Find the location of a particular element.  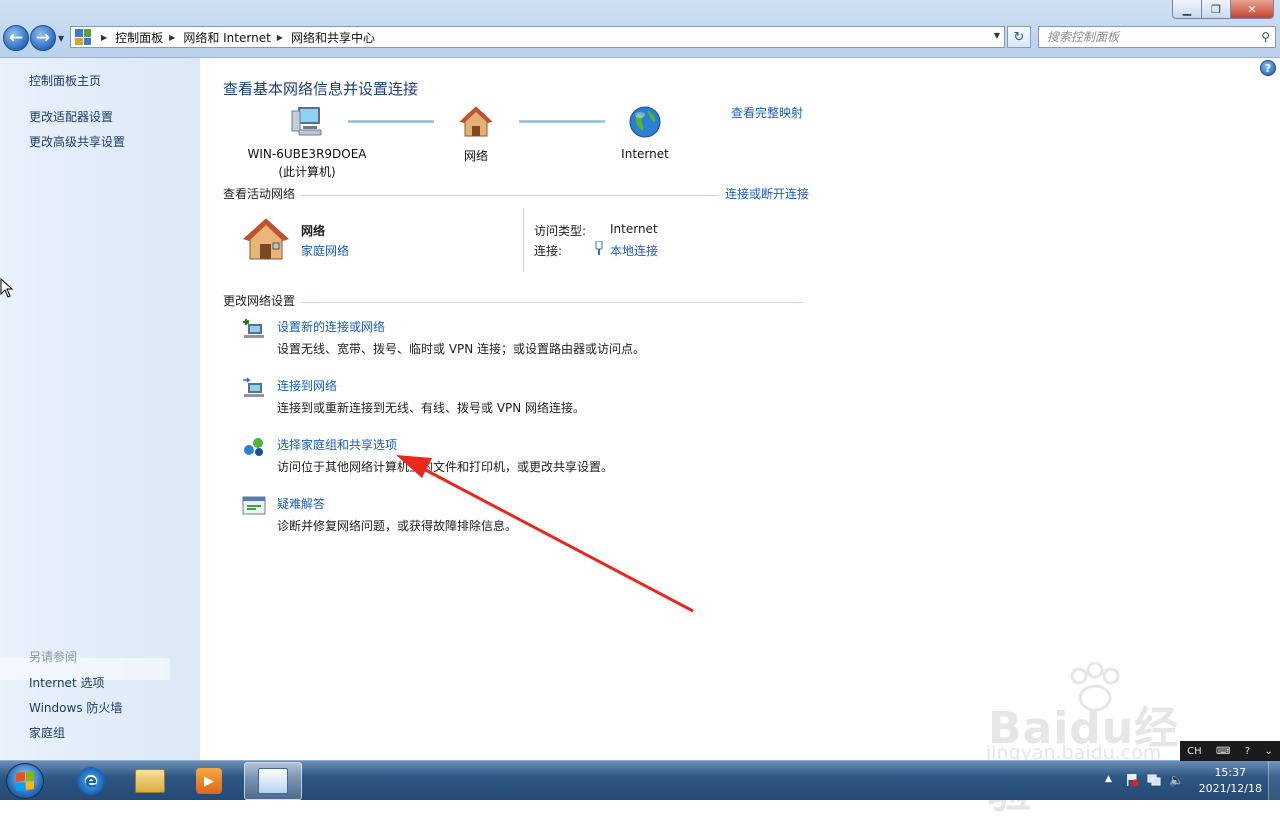

change-settings-header: 更改网络设置 is located at coordinates (262, 300).